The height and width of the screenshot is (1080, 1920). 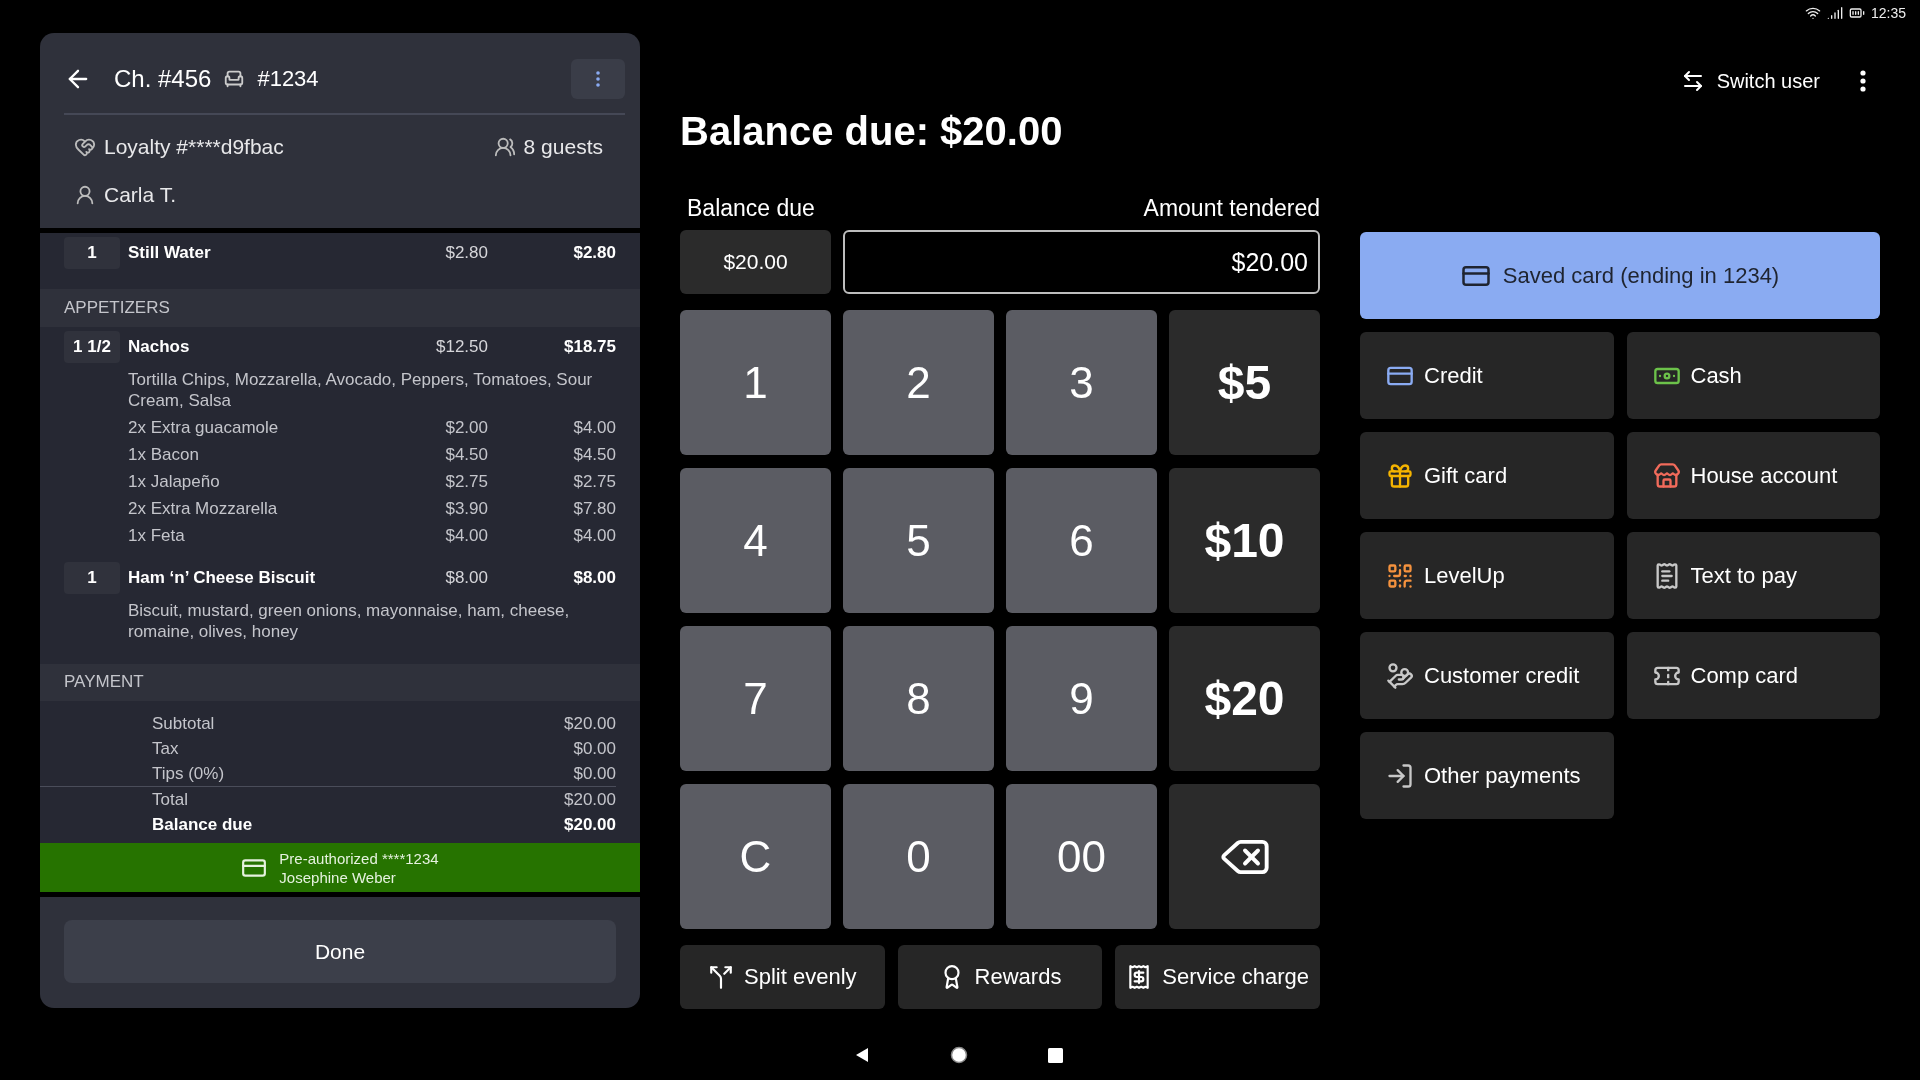 What do you see at coordinates (466, 454) in the screenshot?
I see `modifier-price: $4.50` at bounding box center [466, 454].